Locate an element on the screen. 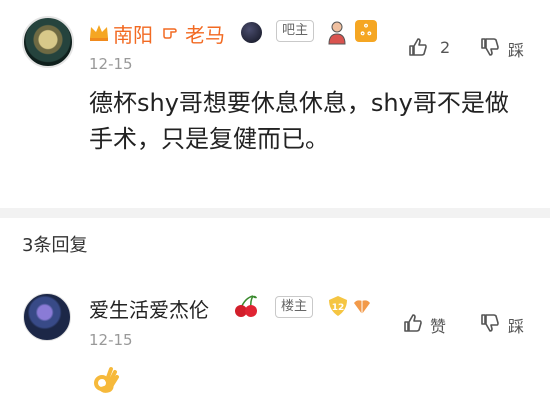 The image size is (550, 403). commenter-username-suffix: 老马 is located at coordinates (205, 33).